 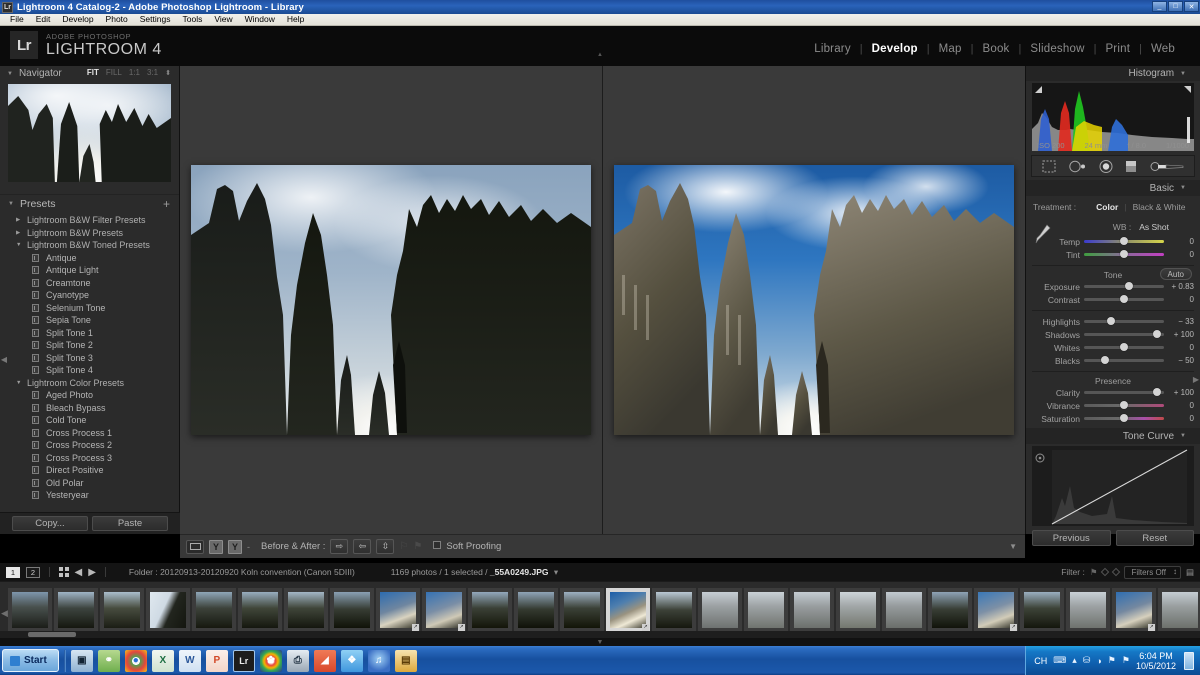 I want to click on preset-group-color: ▼ Lightroom Color Presets, so click(x=89, y=383).